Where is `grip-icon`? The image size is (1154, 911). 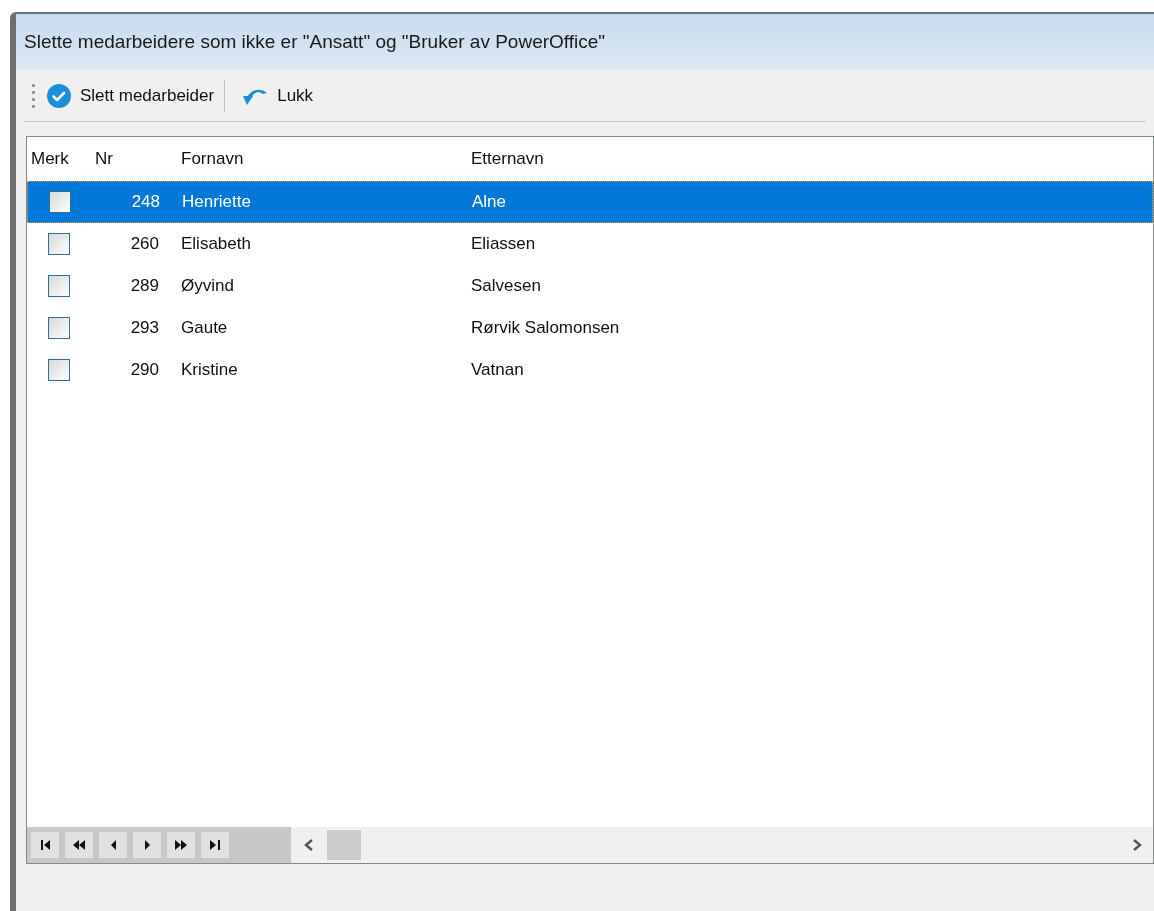
grip-icon is located at coordinates (34, 95).